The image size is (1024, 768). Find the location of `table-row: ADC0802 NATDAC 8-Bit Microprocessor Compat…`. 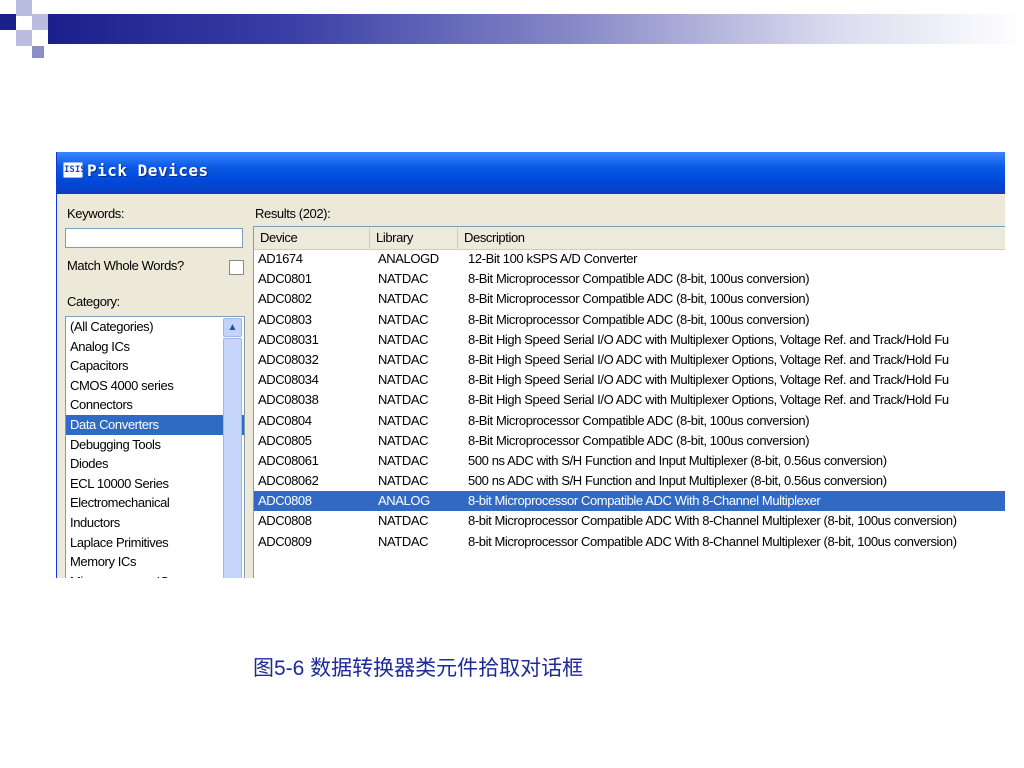

table-row: ADC0802 NATDAC 8-Bit Microprocessor Compat… is located at coordinates (629, 299).